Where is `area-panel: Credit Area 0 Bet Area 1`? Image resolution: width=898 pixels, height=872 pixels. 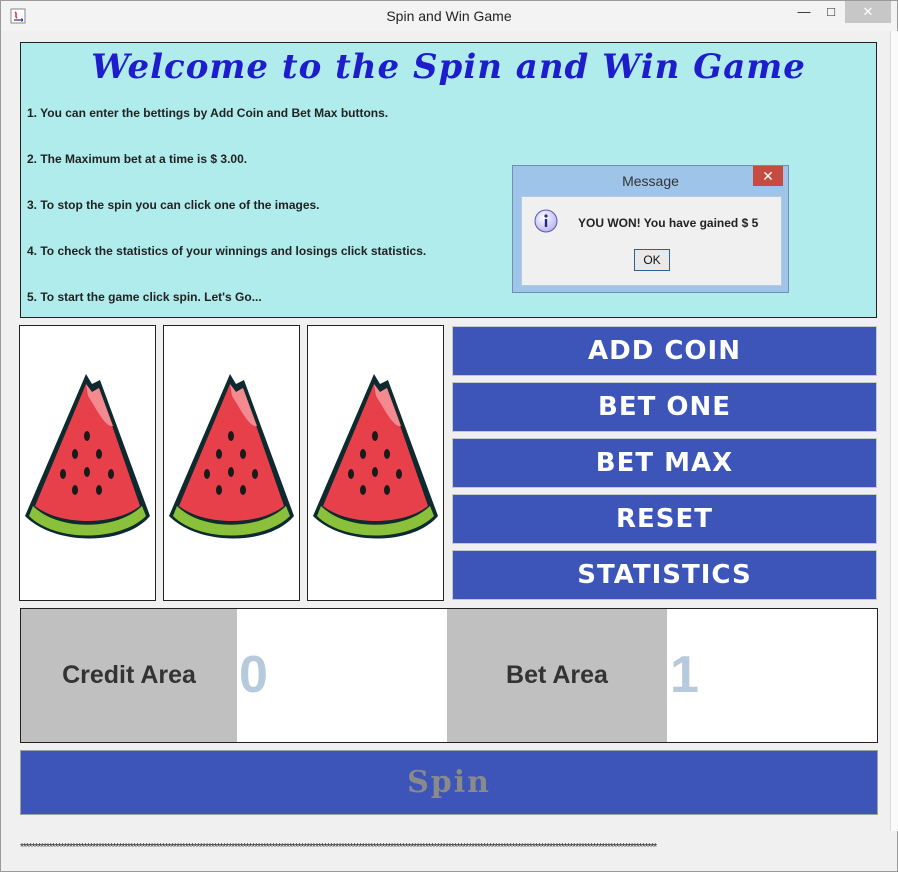
area-panel: Credit Area 0 Bet Area 1 is located at coordinates (449, 675).